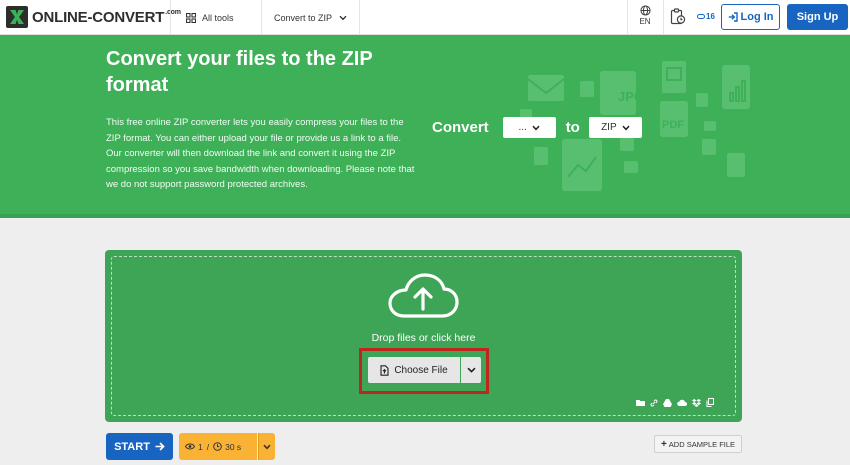 This screenshot has width=850, height=465. I want to click on history-button, so click(678, 19).